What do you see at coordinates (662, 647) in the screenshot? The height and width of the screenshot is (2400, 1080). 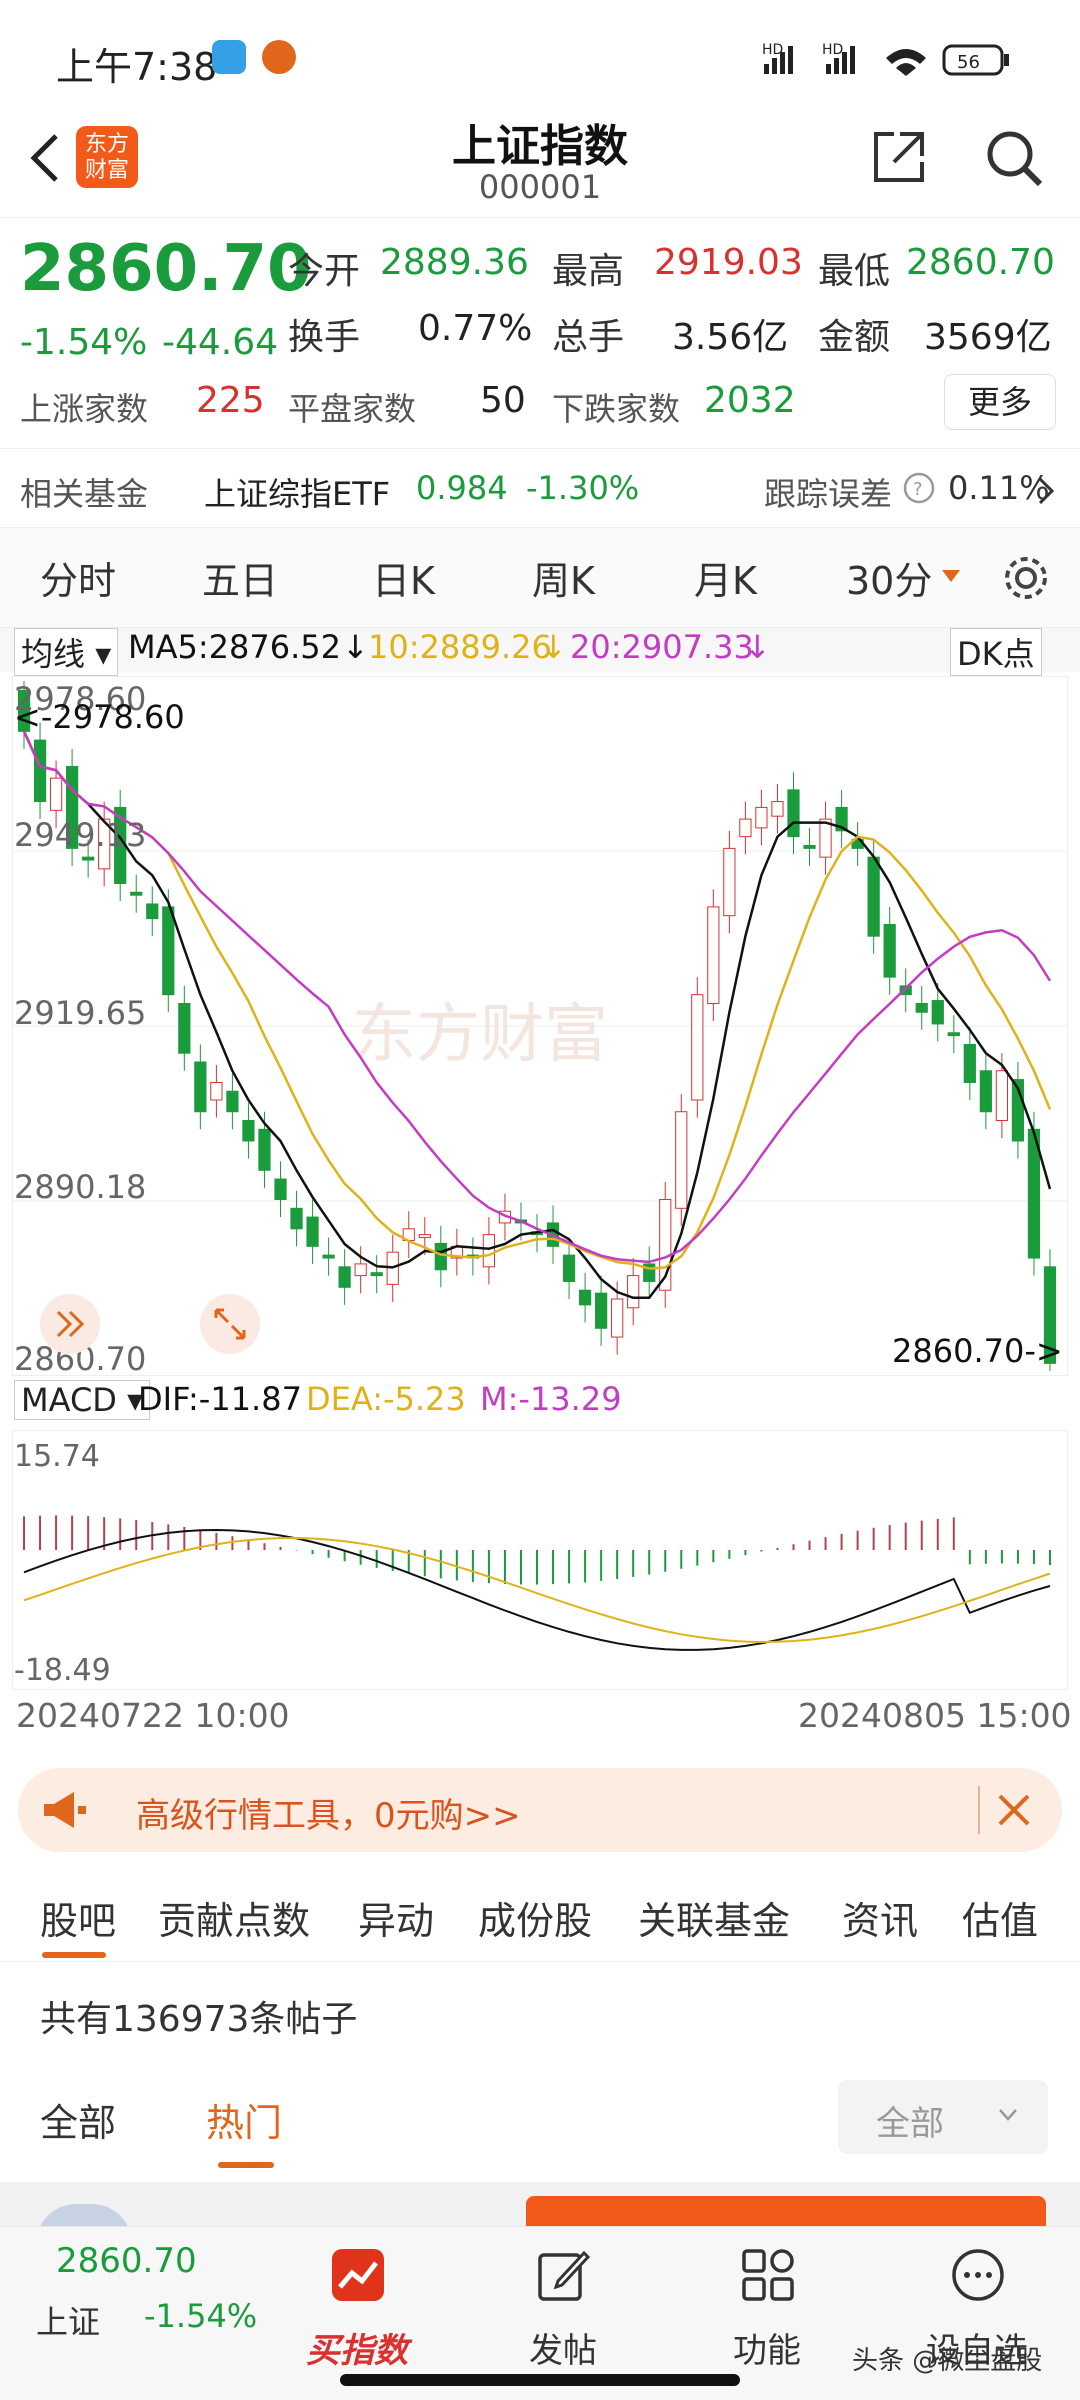 I see `ma20-value: 20:2907.33` at bounding box center [662, 647].